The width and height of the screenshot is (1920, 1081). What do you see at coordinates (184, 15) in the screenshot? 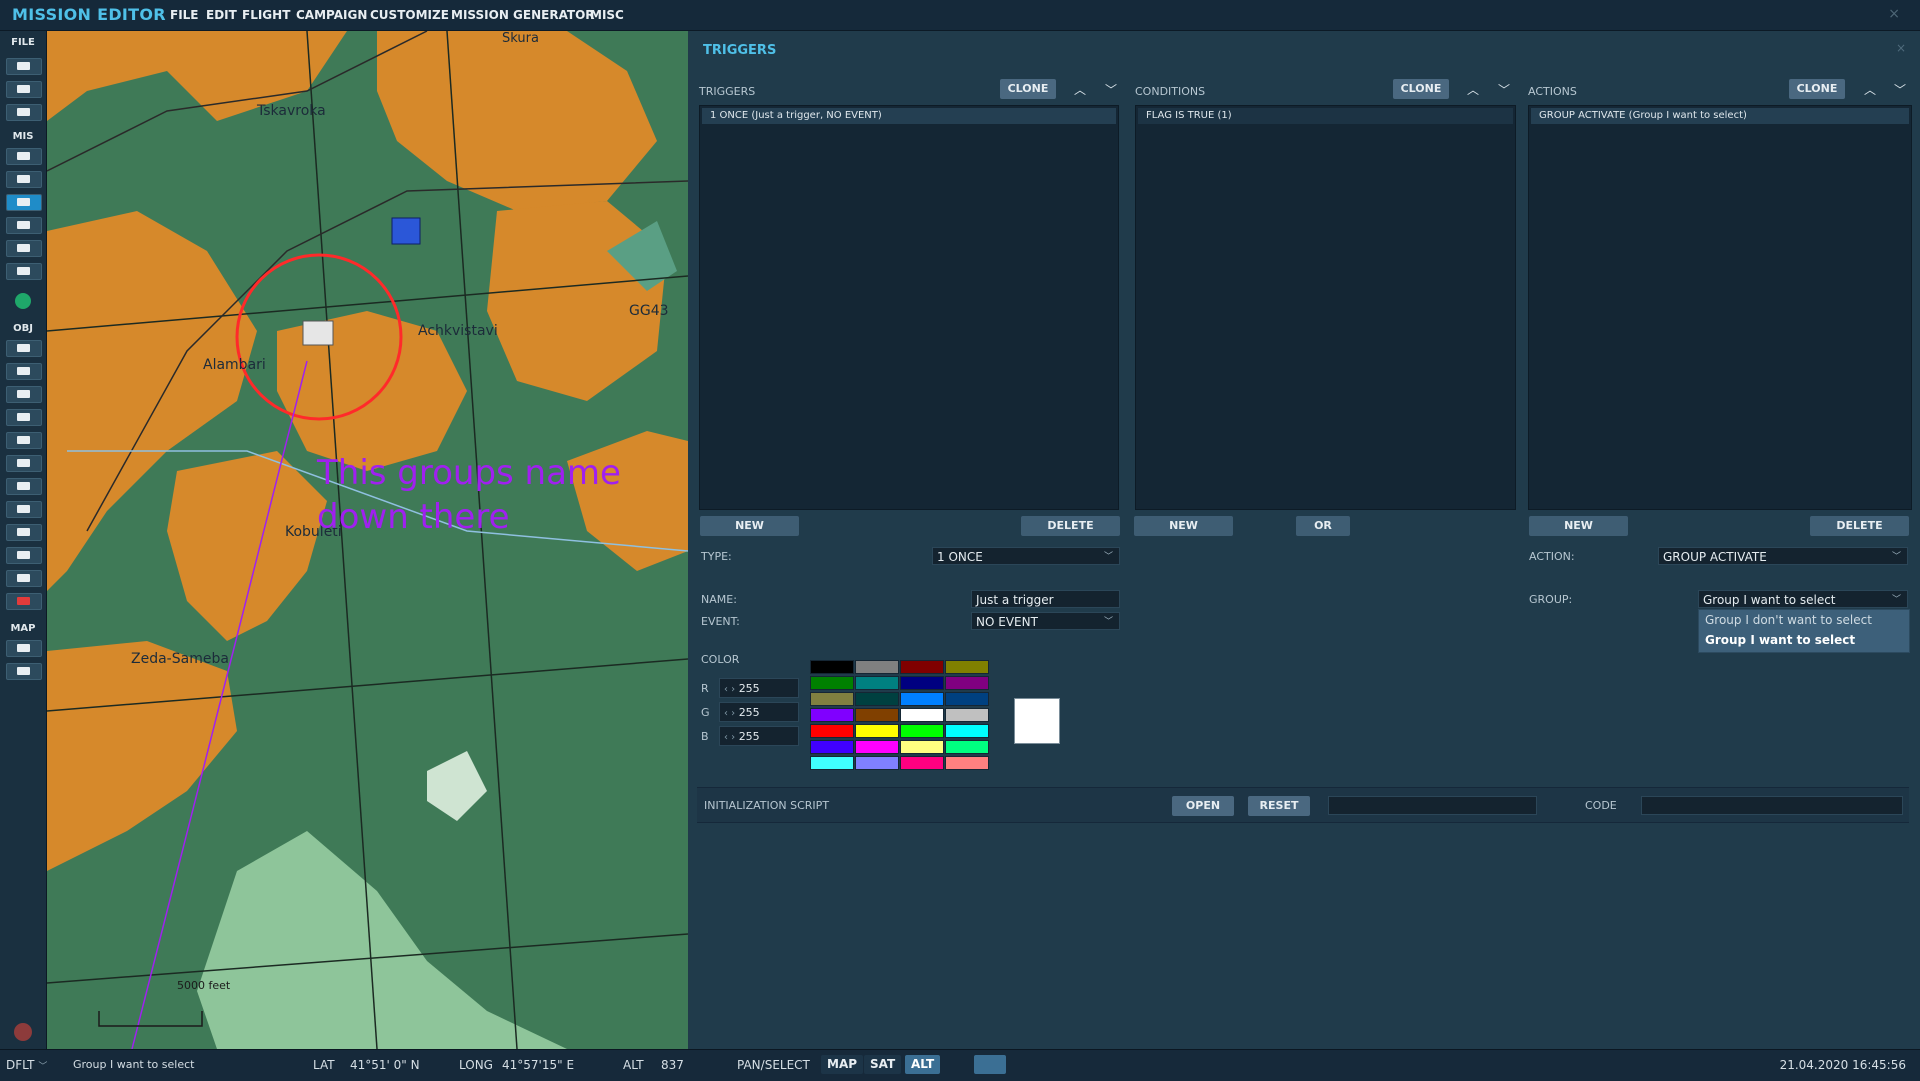
I see `menu-file: FILE` at bounding box center [184, 15].